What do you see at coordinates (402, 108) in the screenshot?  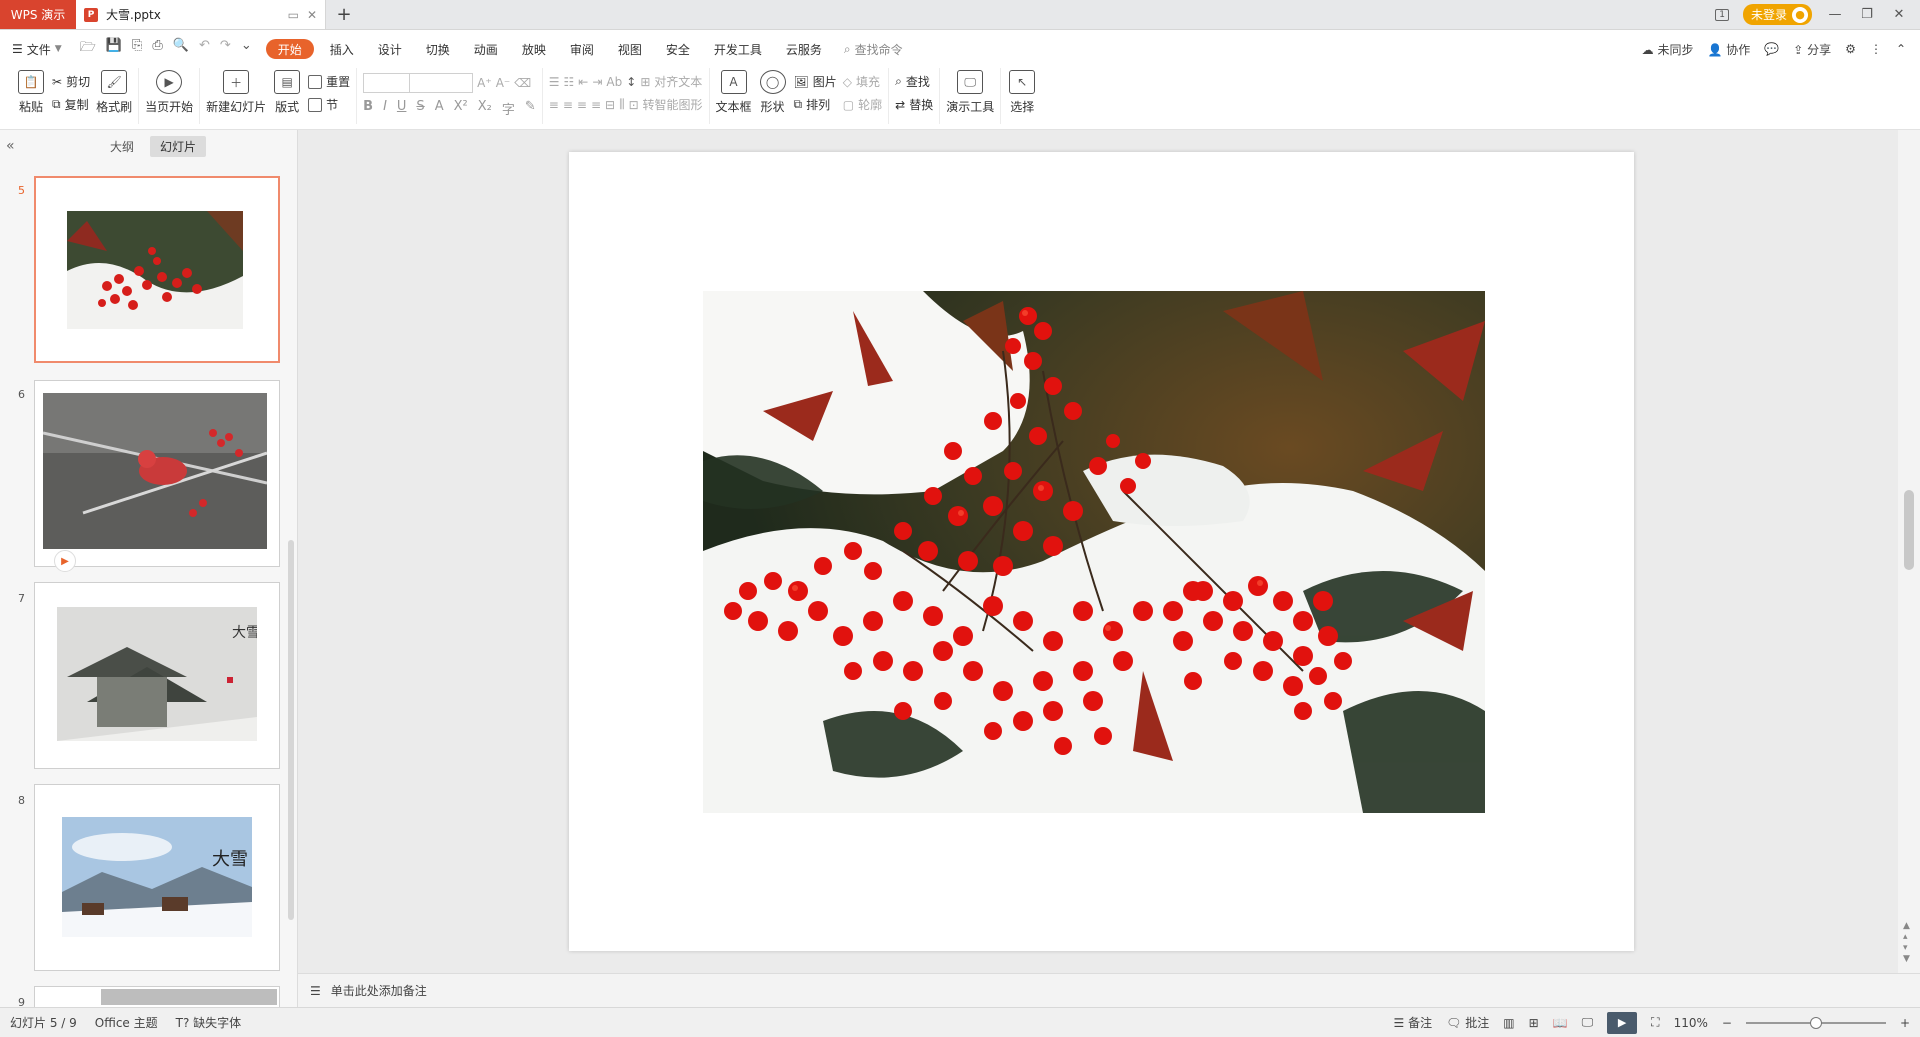 I see `underline-icon: U` at bounding box center [402, 108].